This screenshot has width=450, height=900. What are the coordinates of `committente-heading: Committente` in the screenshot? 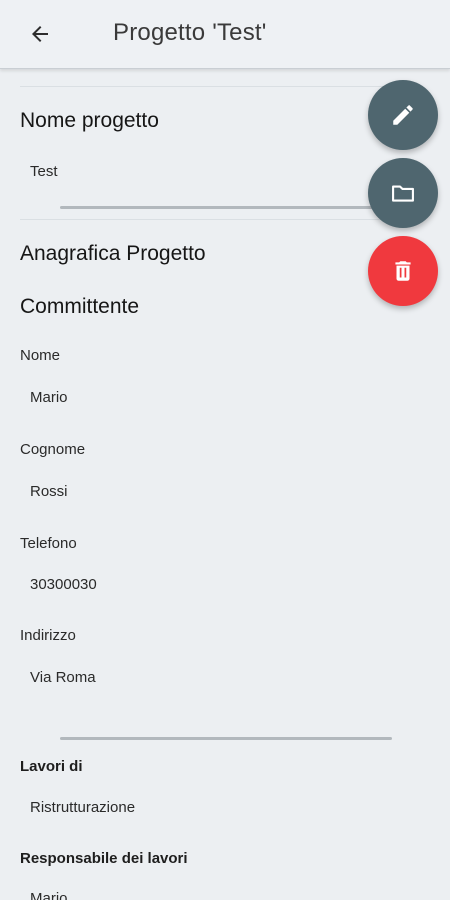 It's located at (80, 306).